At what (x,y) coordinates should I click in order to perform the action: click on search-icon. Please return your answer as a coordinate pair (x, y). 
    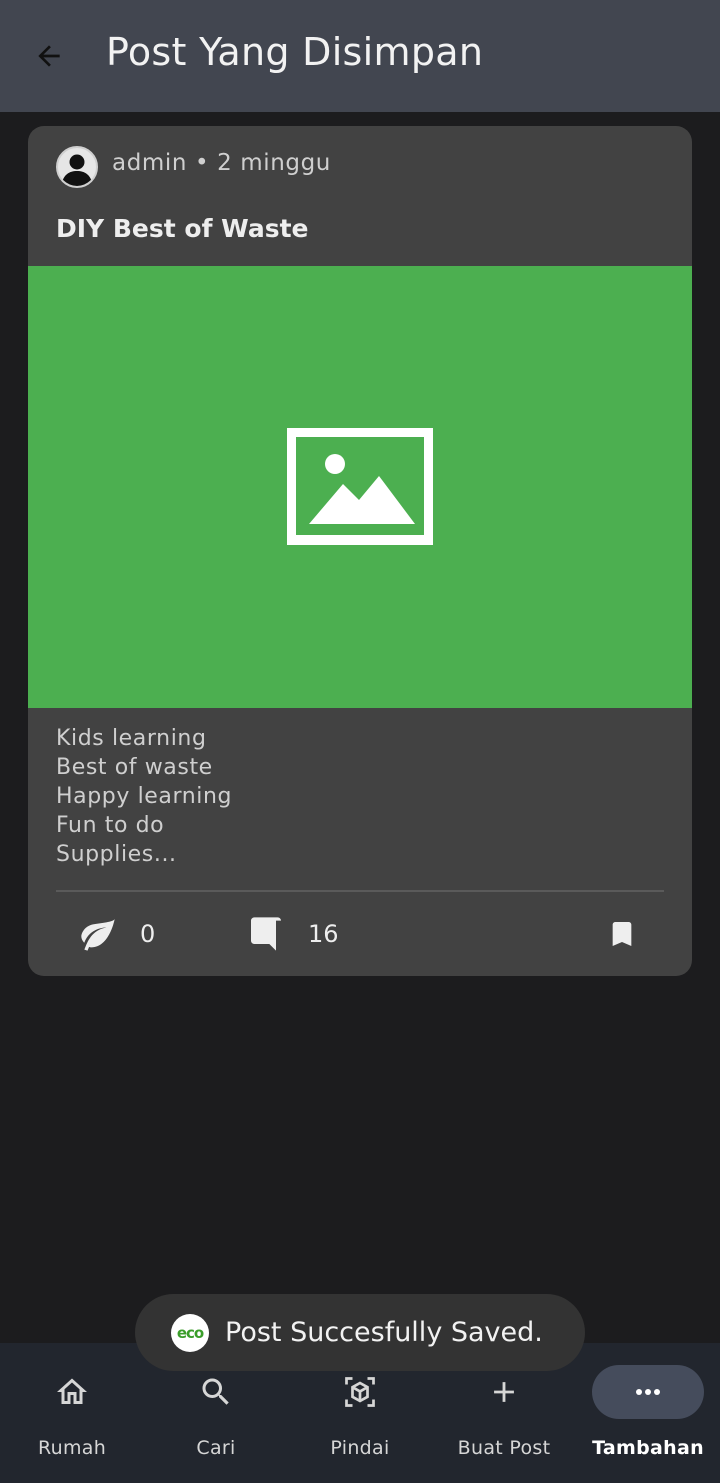
    Looking at the image, I should click on (215, 1391).